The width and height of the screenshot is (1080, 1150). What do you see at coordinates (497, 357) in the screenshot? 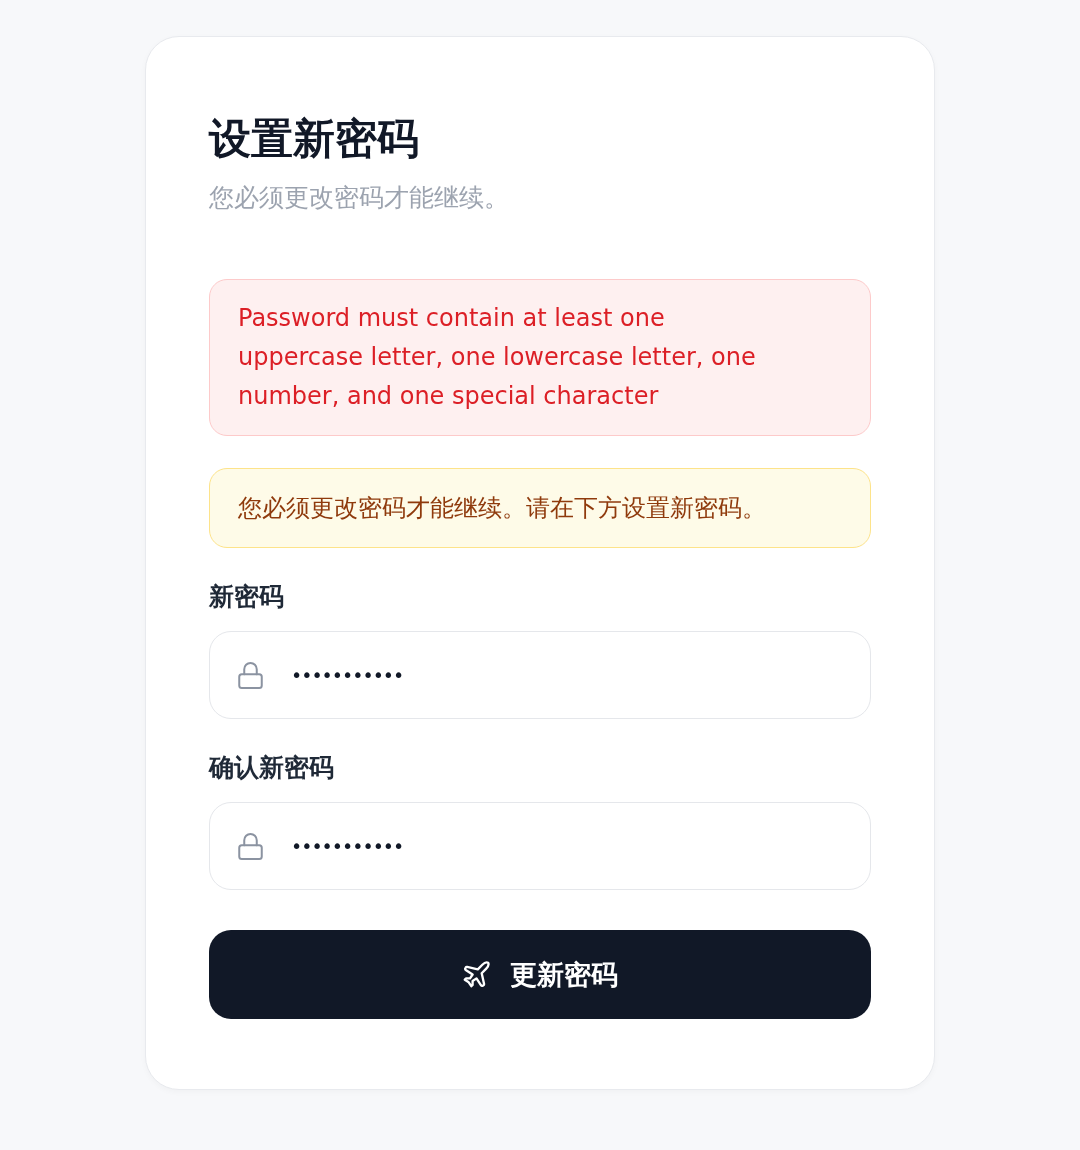
I see `alert-message: Password must contain at least one uppercase letter, one lowercase letter, one number, and one special character` at bounding box center [497, 357].